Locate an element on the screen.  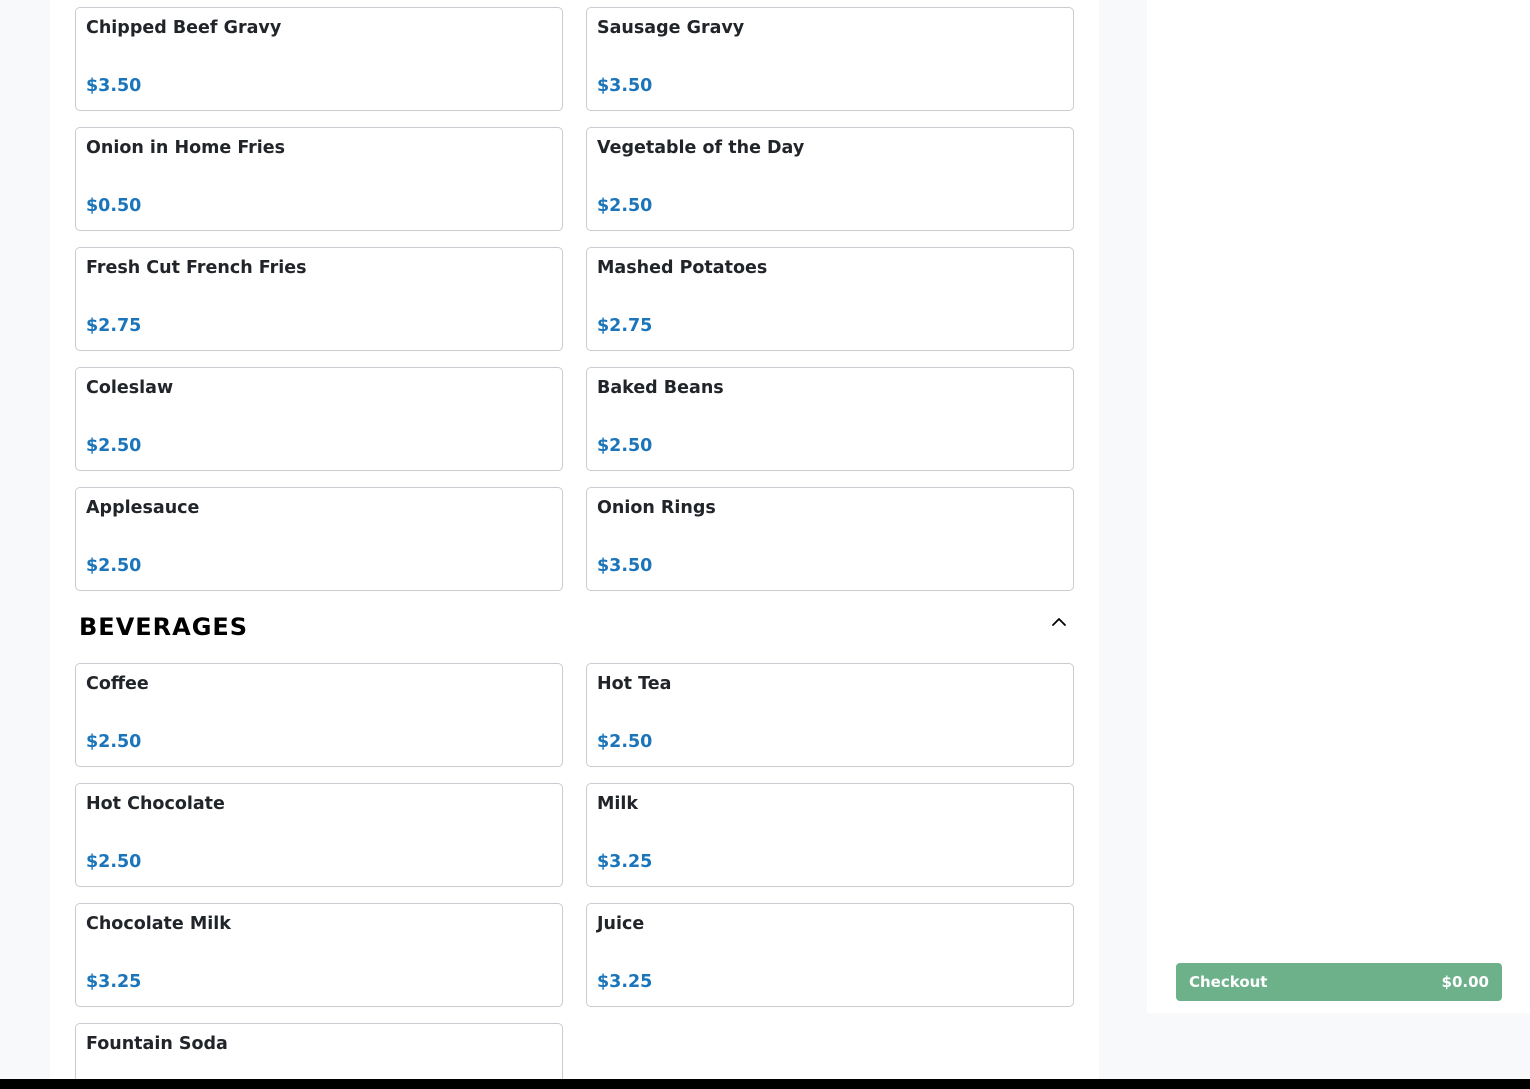
menu-item-card: Onion in Home Fries $0.50 is located at coordinates (319, 179).